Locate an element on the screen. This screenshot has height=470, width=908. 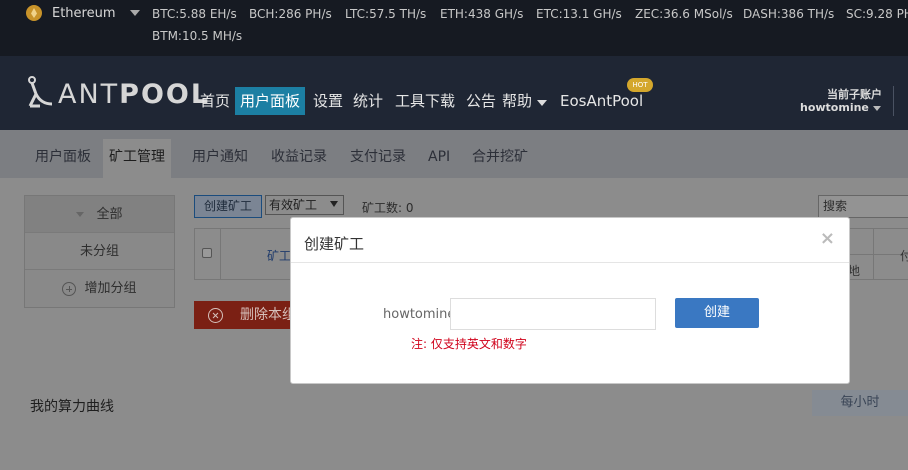
modal-title: 创建矿工 is located at coordinates (334, 244).